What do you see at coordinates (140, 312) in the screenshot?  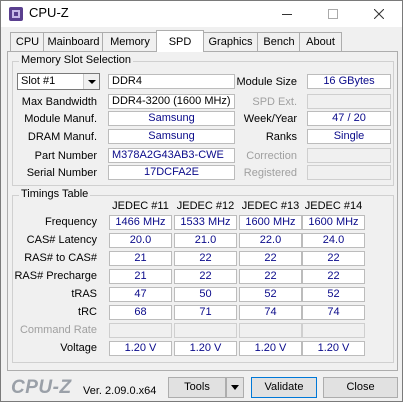 I see `timing-cell: 68` at bounding box center [140, 312].